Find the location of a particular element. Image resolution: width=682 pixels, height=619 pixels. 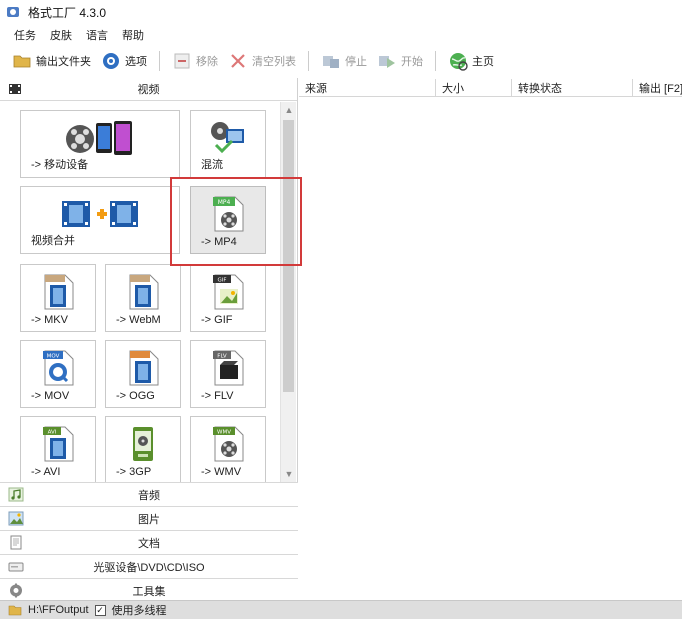

audio-icon is located at coordinates (16, 494).